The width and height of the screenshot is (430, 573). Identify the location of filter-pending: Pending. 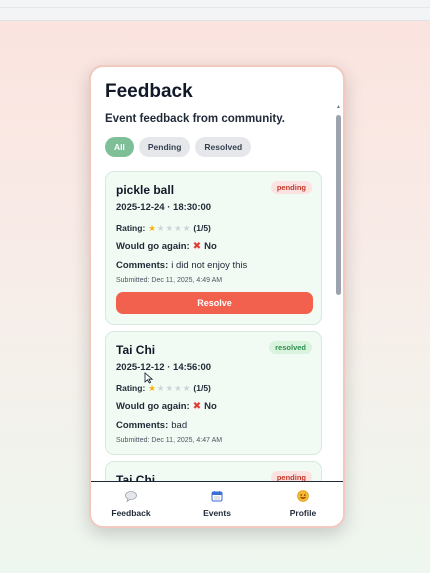
(164, 147).